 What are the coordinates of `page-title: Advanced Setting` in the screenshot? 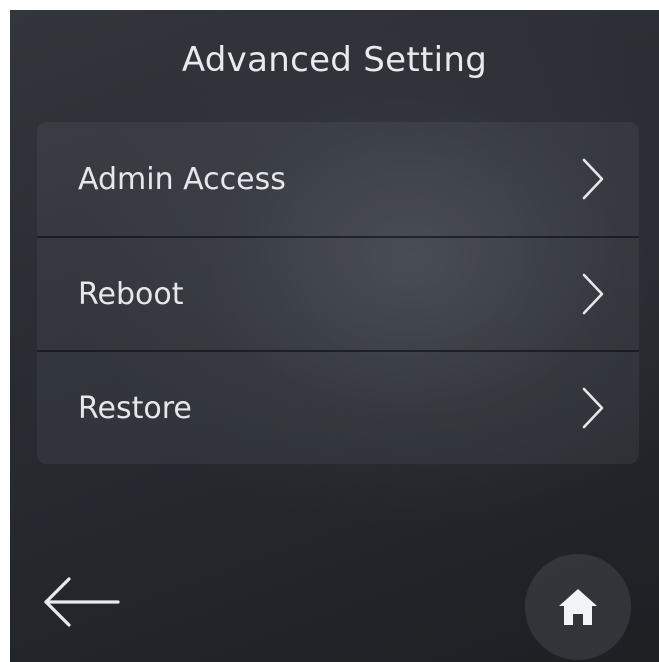 It's located at (334, 60).